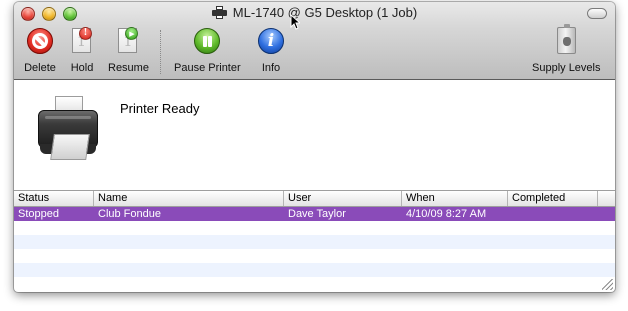  I want to click on window-title: ML-1740 @ G5 Desktop (1 Job), so click(325, 12).